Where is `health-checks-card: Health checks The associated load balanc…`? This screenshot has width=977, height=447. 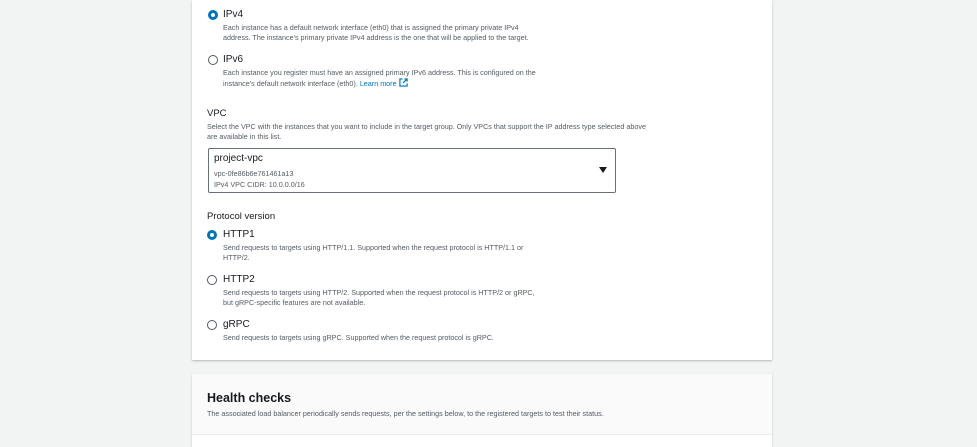 health-checks-card: Health checks The associated load balanc… is located at coordinates (482, 410).